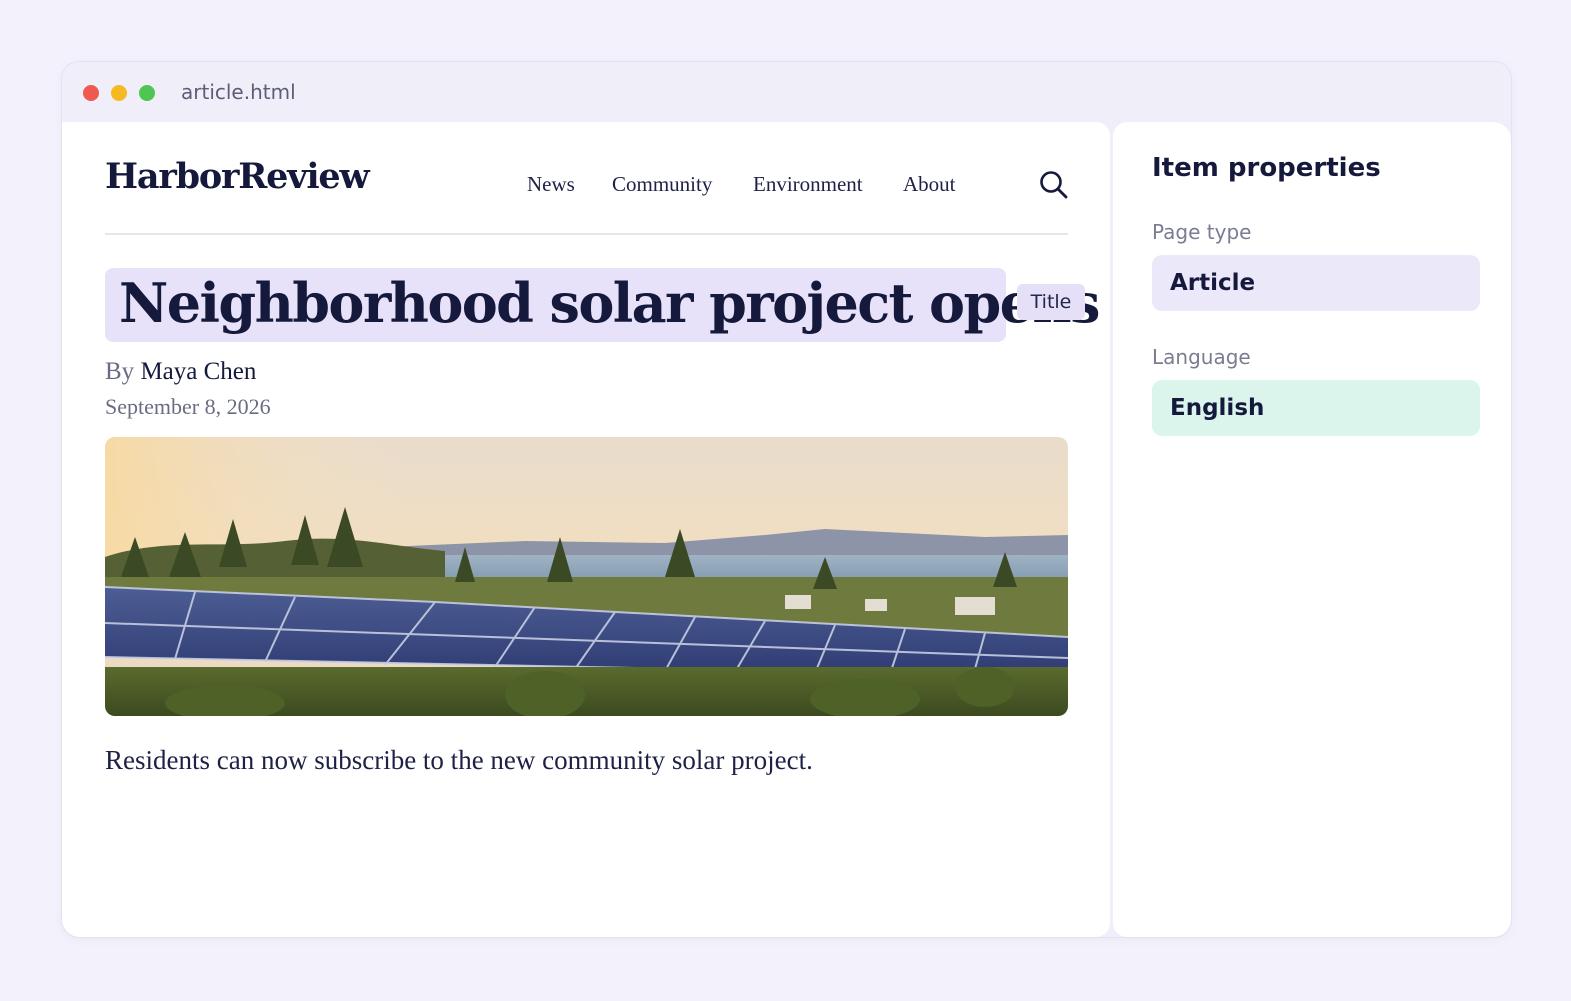 The image size is (1571, 1001). I want to click on nav-item-community: Community, so click(662, 184).